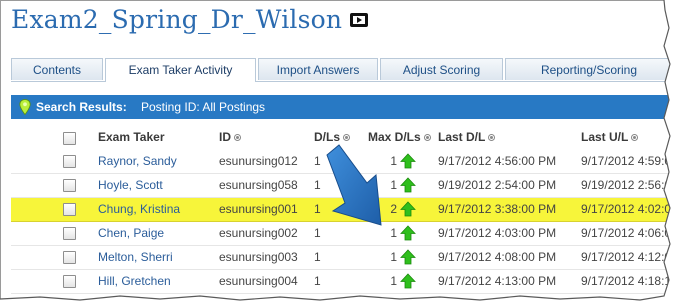  I want to click on col-header-last-ul: Last U/L, so click(610, 137).